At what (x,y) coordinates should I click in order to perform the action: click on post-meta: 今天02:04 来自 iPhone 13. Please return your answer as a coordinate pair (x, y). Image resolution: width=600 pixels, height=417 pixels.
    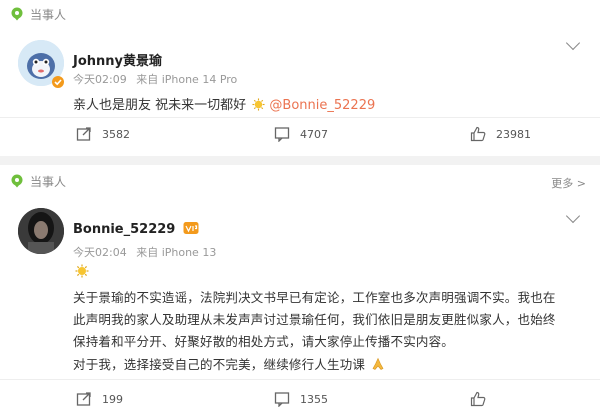
    Looking at the image, I should click on (144, 252).